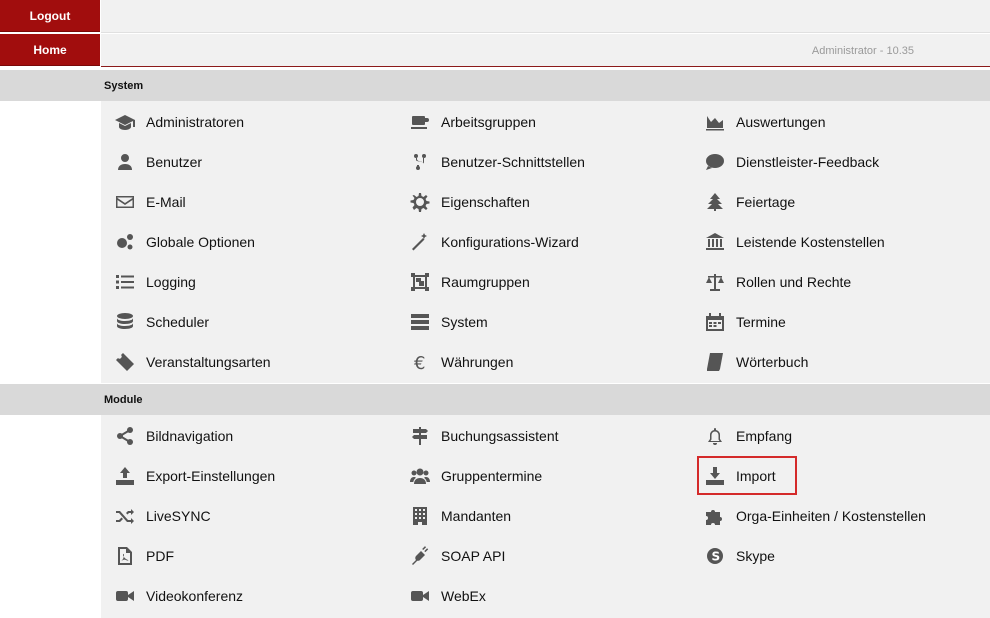 This screenshot has width=990, height=618. I want to click on menu-item-benutzer: Benutzer, so click(152, 162).